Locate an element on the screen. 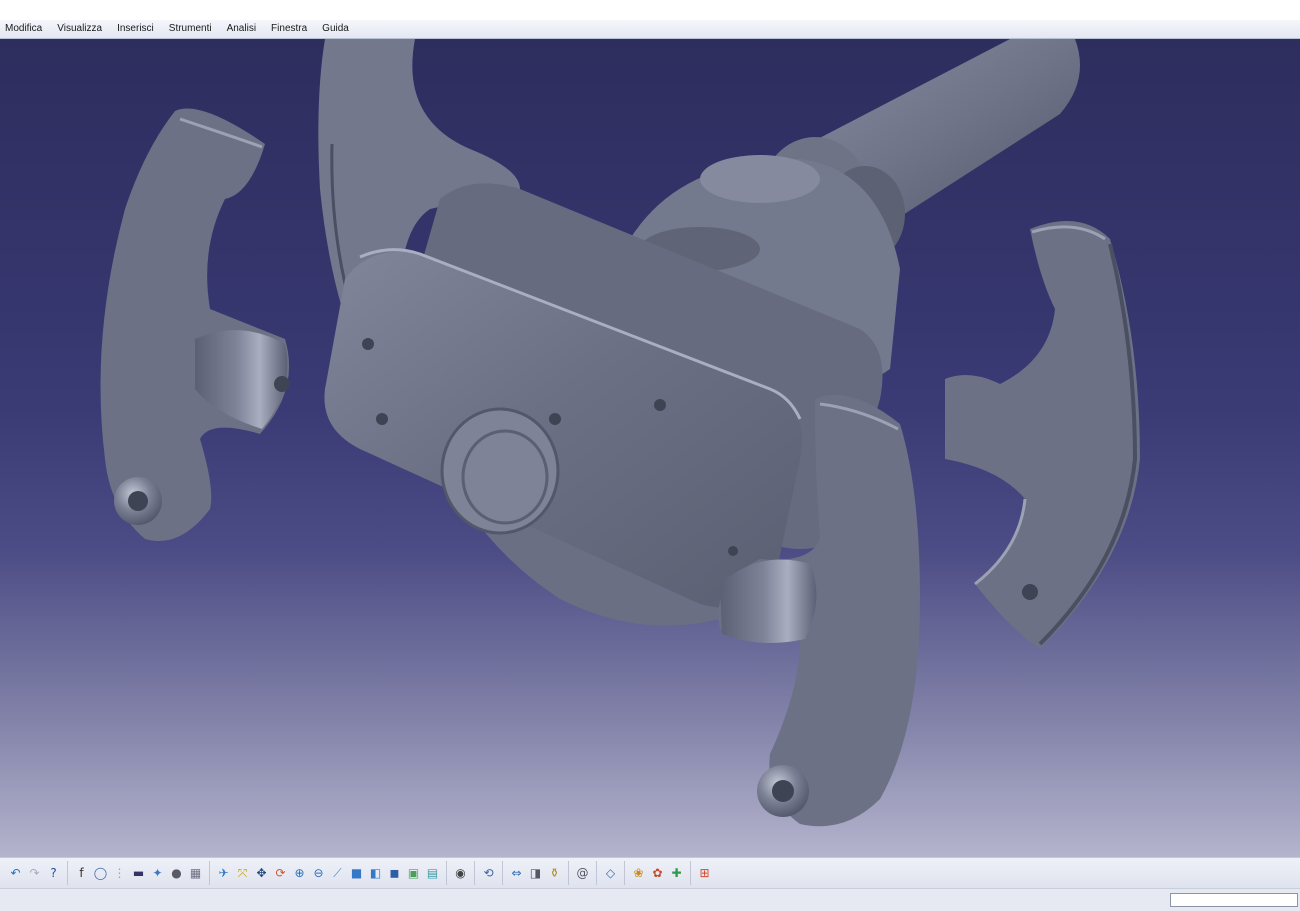  toolbar-group: ⊞ is located at coordinates (704, 873).